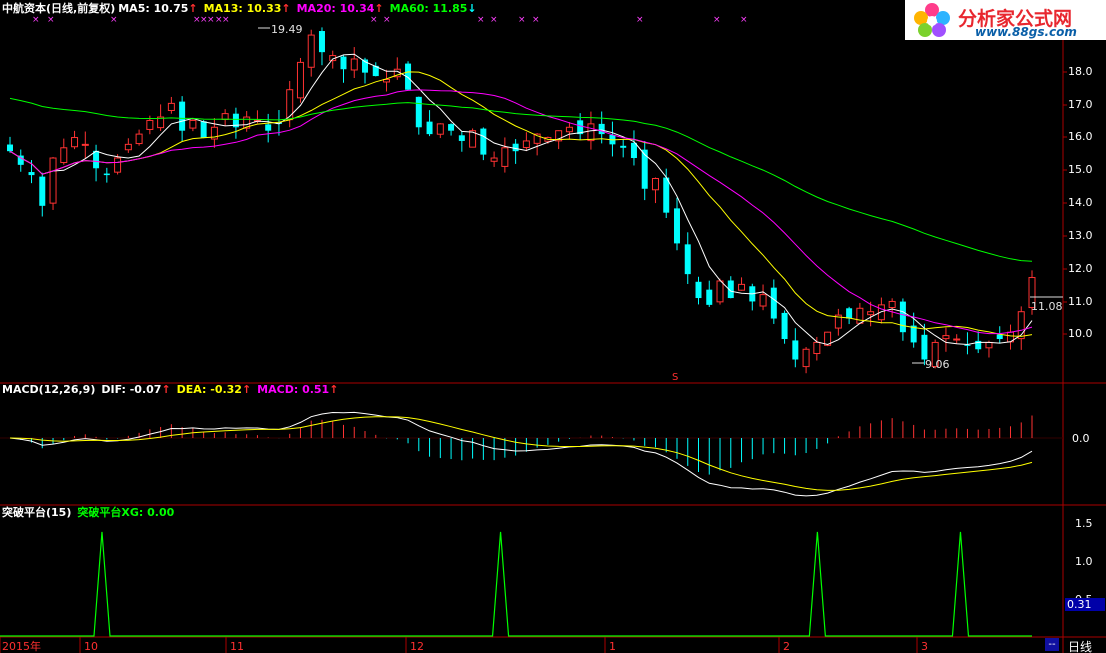  What do you see at coordinates (37, 512) in the screenshot?
I see `xg-title: 突破平台(15)` at bounding box center [37, 512].